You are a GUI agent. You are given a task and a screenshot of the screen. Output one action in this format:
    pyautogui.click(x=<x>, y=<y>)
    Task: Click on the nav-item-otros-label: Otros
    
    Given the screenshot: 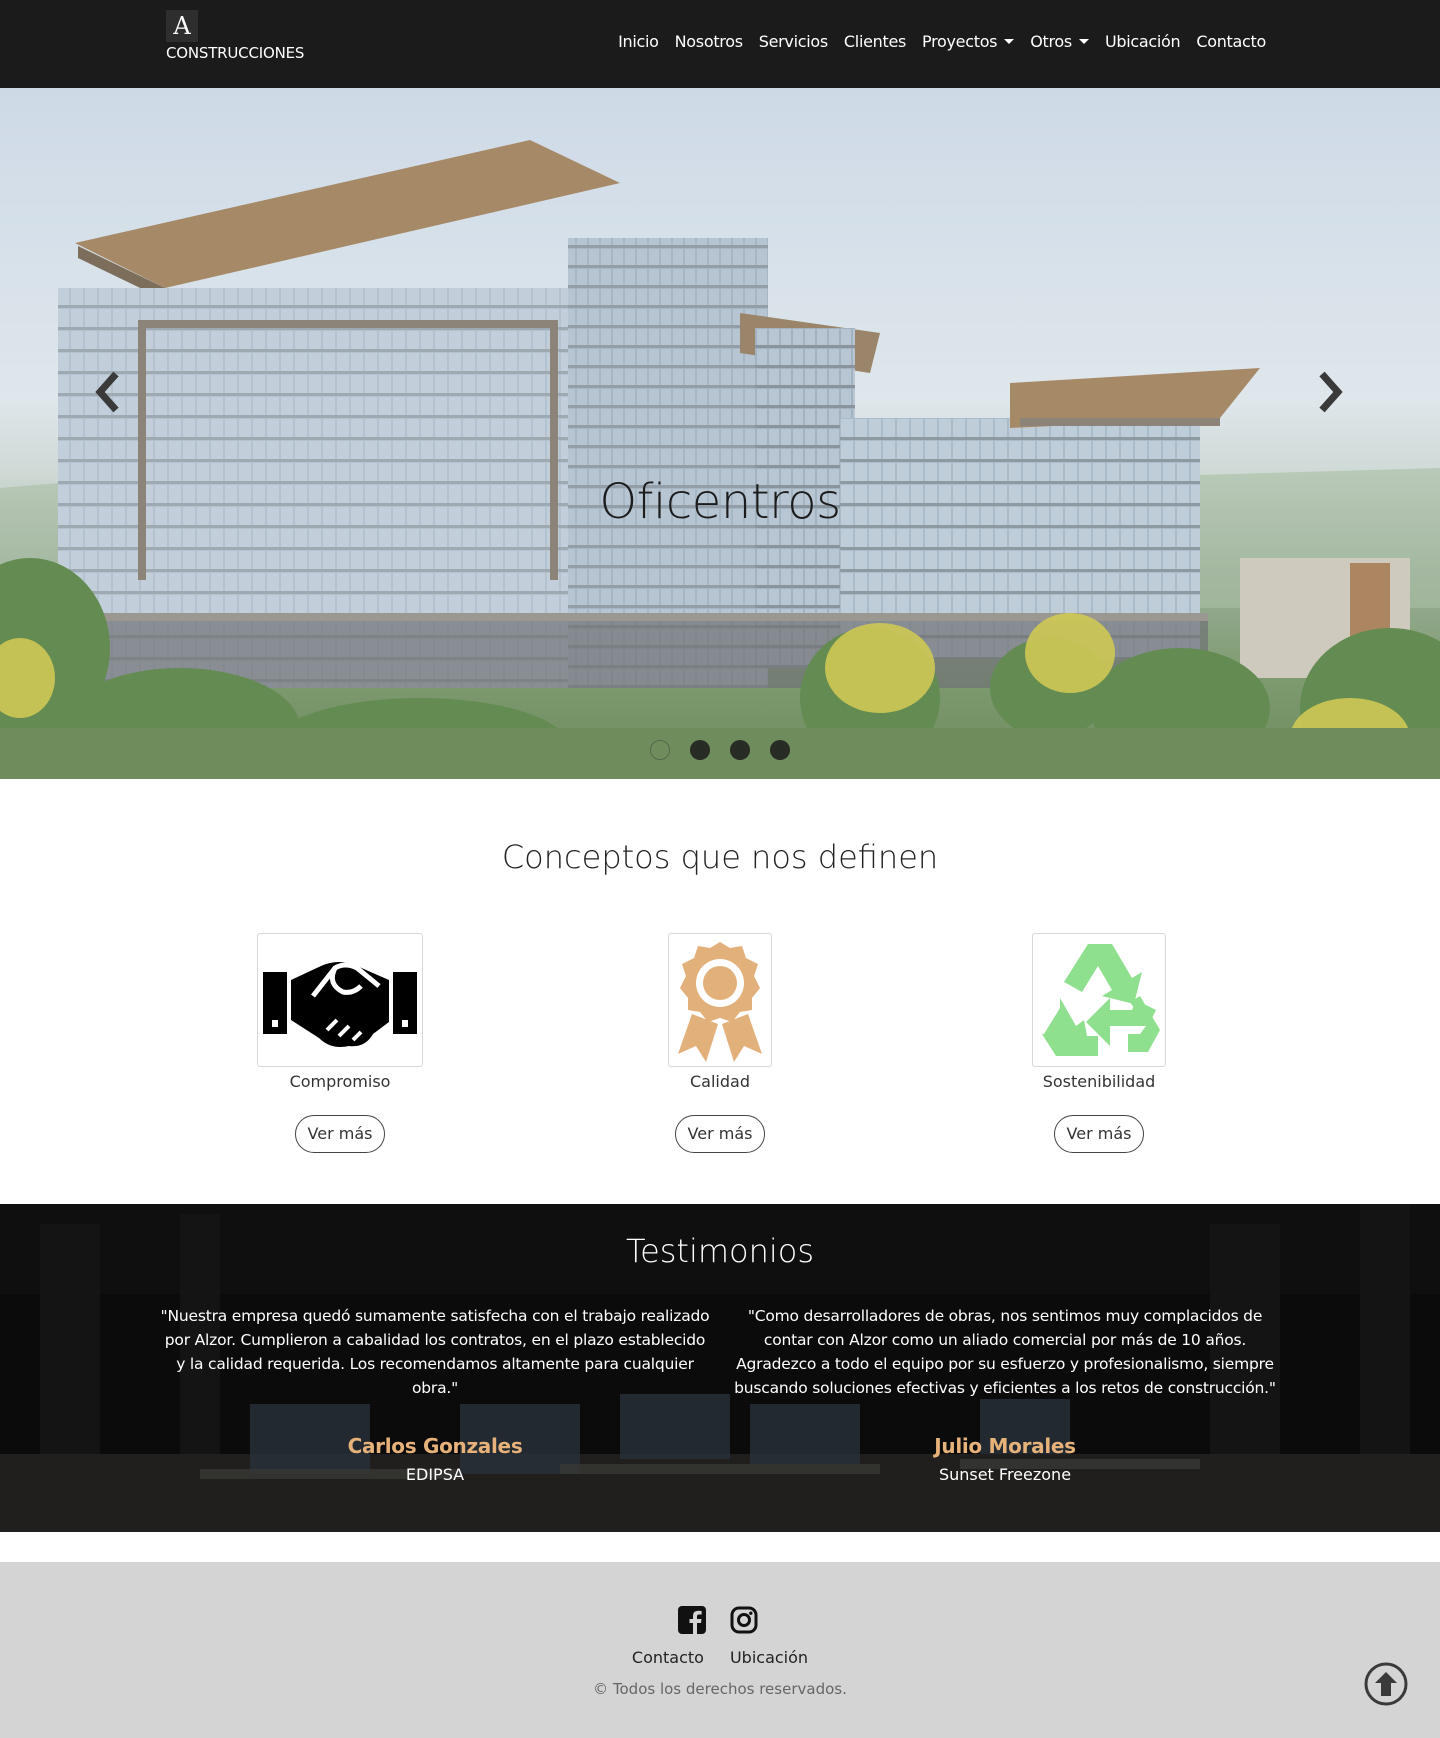 What is the action you would take?
    pyautogui.click(x=1051, y=41)
    